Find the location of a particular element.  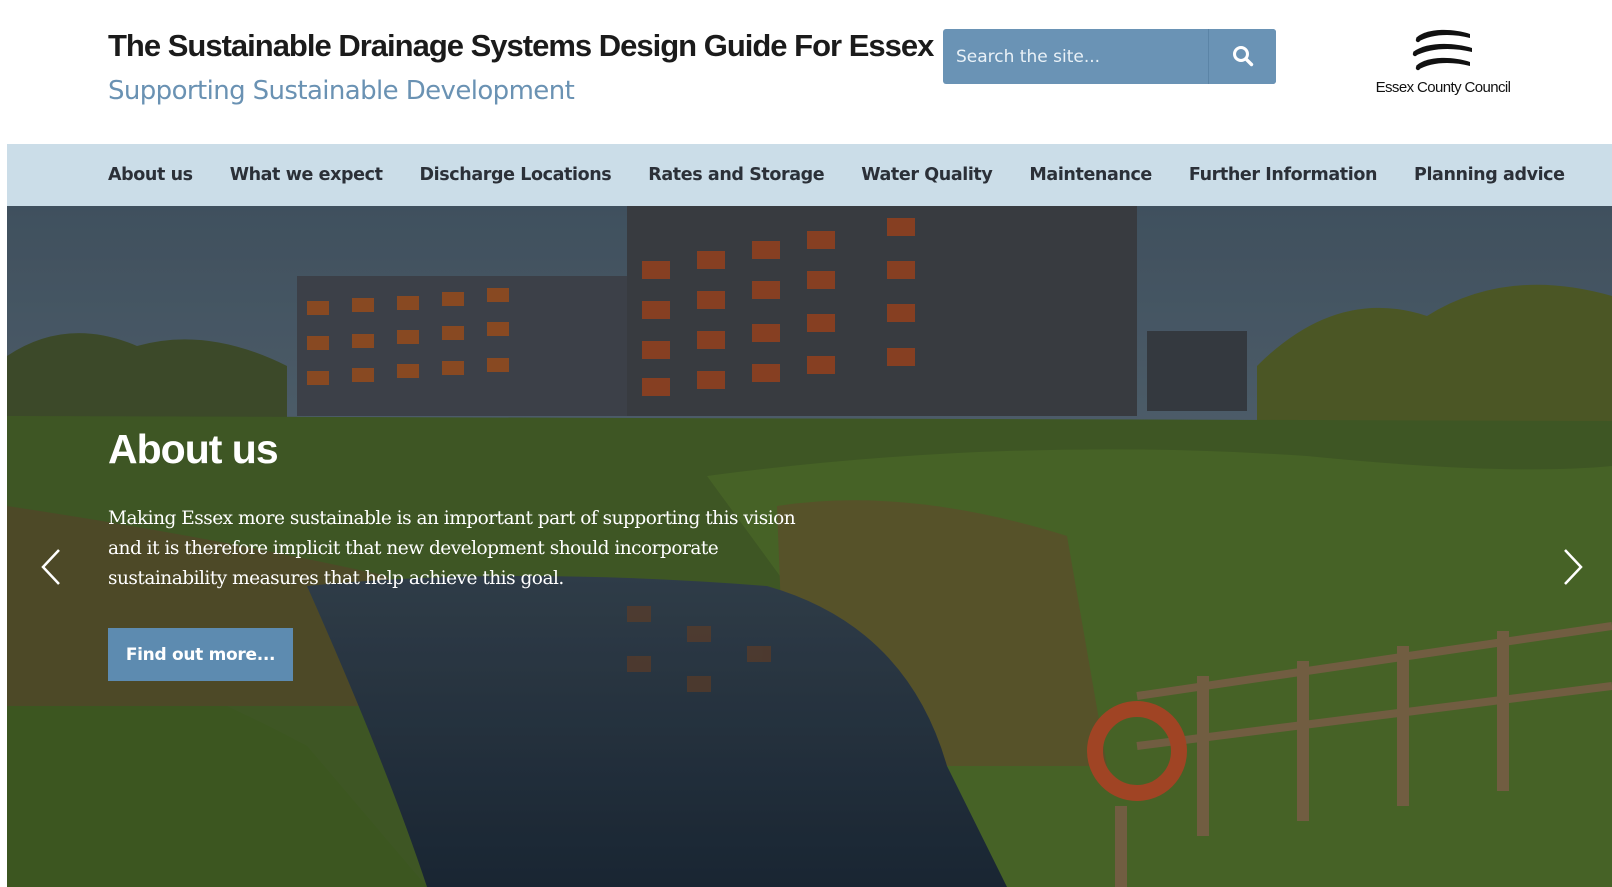

logo-text: Essex County Council is located at coordinates (1443, 87).